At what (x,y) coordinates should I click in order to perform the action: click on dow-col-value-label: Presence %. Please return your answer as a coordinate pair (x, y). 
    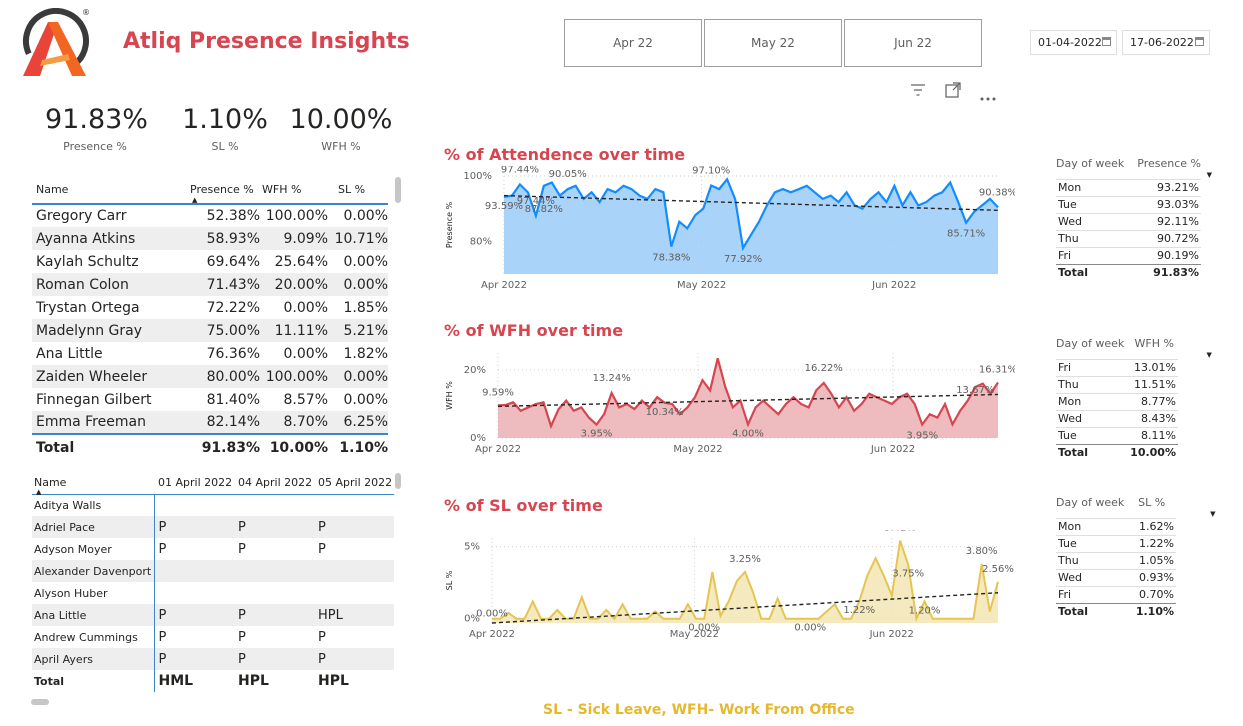
    Looking at the image, I should click on (1169, 163).